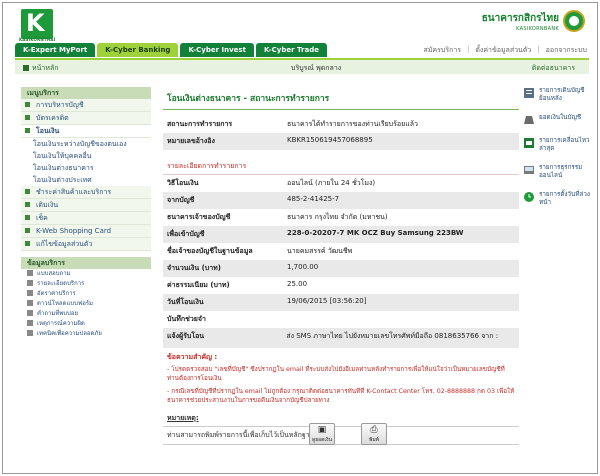  I want to click on info-item-faq: คำถามที่พบบ่อย, so click(86, 314).